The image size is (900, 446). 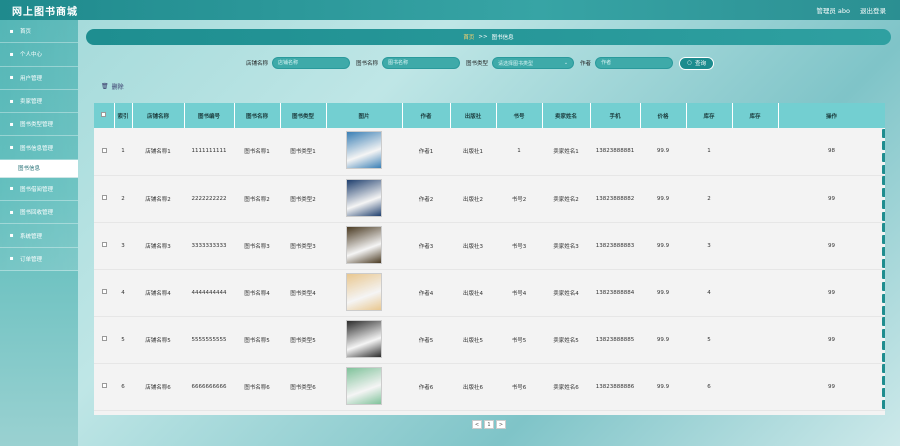 What do you see at coordinates (709, 115) in the screenshot?
I see `column-header: 库存` at bounding box center [709, 115].